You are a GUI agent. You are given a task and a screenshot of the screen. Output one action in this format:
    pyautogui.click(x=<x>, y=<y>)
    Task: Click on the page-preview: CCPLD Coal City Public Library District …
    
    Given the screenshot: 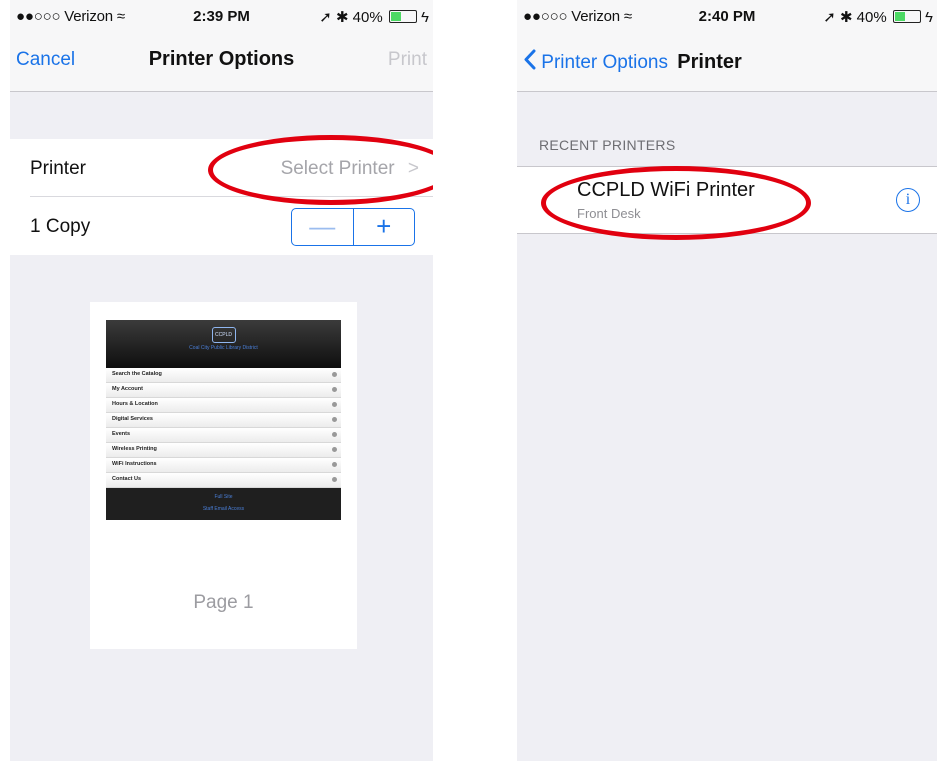 What is the action you would take?
    pyautogui.click(x=223, y=475)
    